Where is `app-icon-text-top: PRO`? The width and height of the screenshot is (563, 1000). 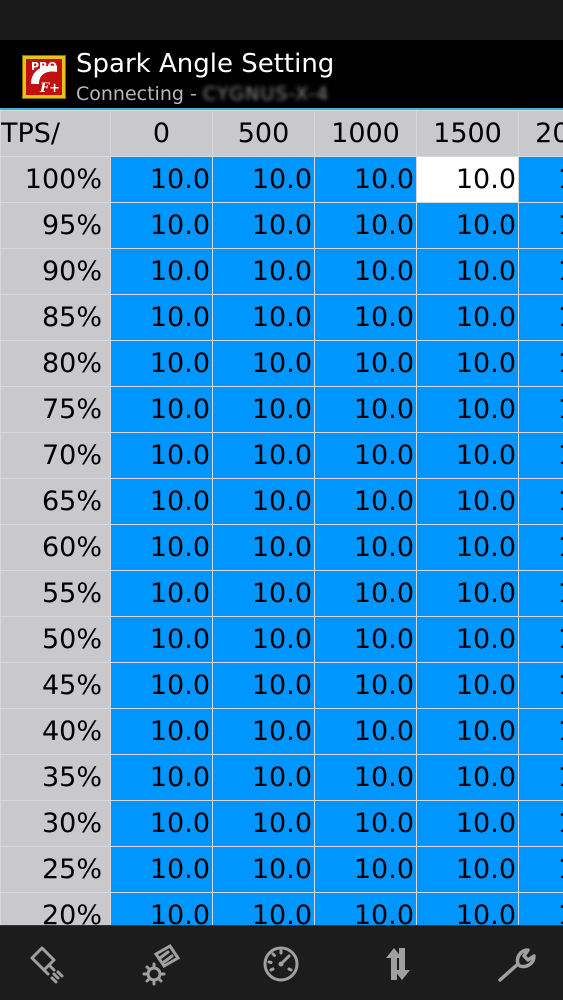
app-icon-text-top: PRO is located at coordinates (44, 66).